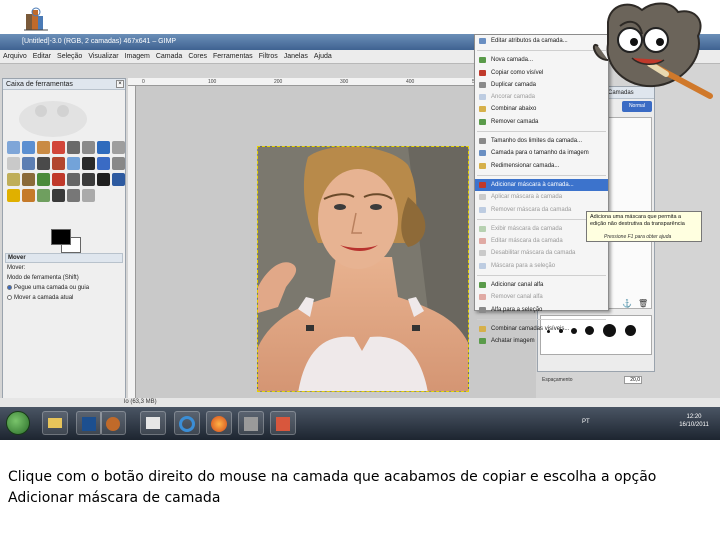  I want to click on close-icon: ×, so click(120, 84).